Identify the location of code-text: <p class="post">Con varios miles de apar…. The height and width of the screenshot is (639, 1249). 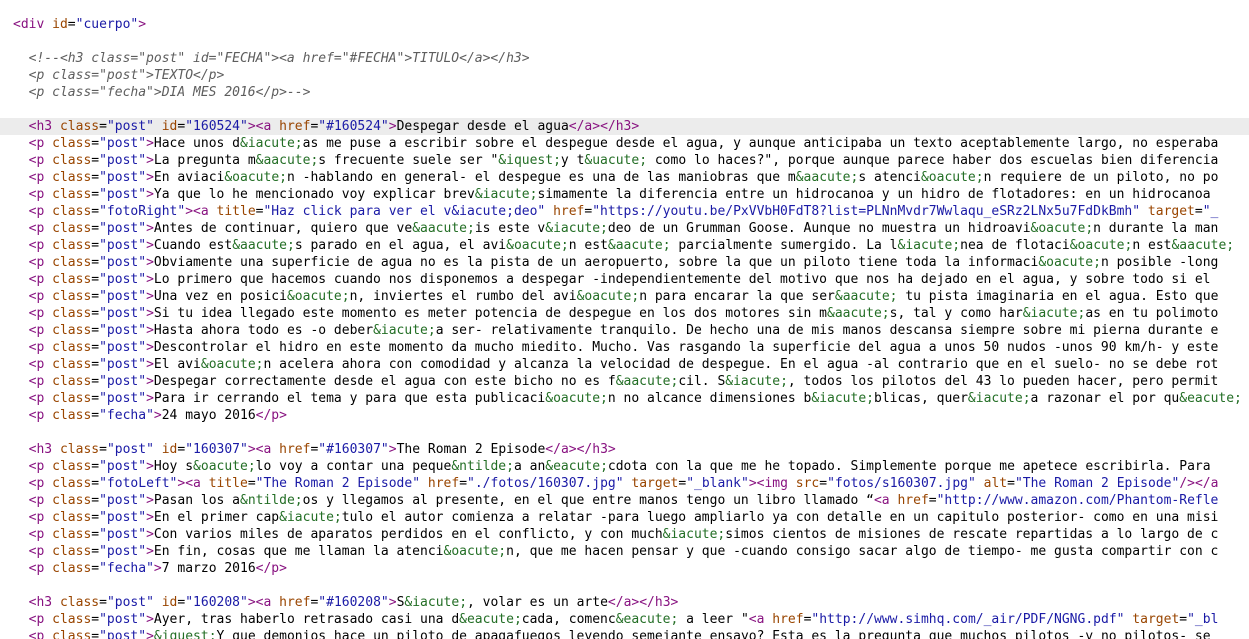
(616, 534).